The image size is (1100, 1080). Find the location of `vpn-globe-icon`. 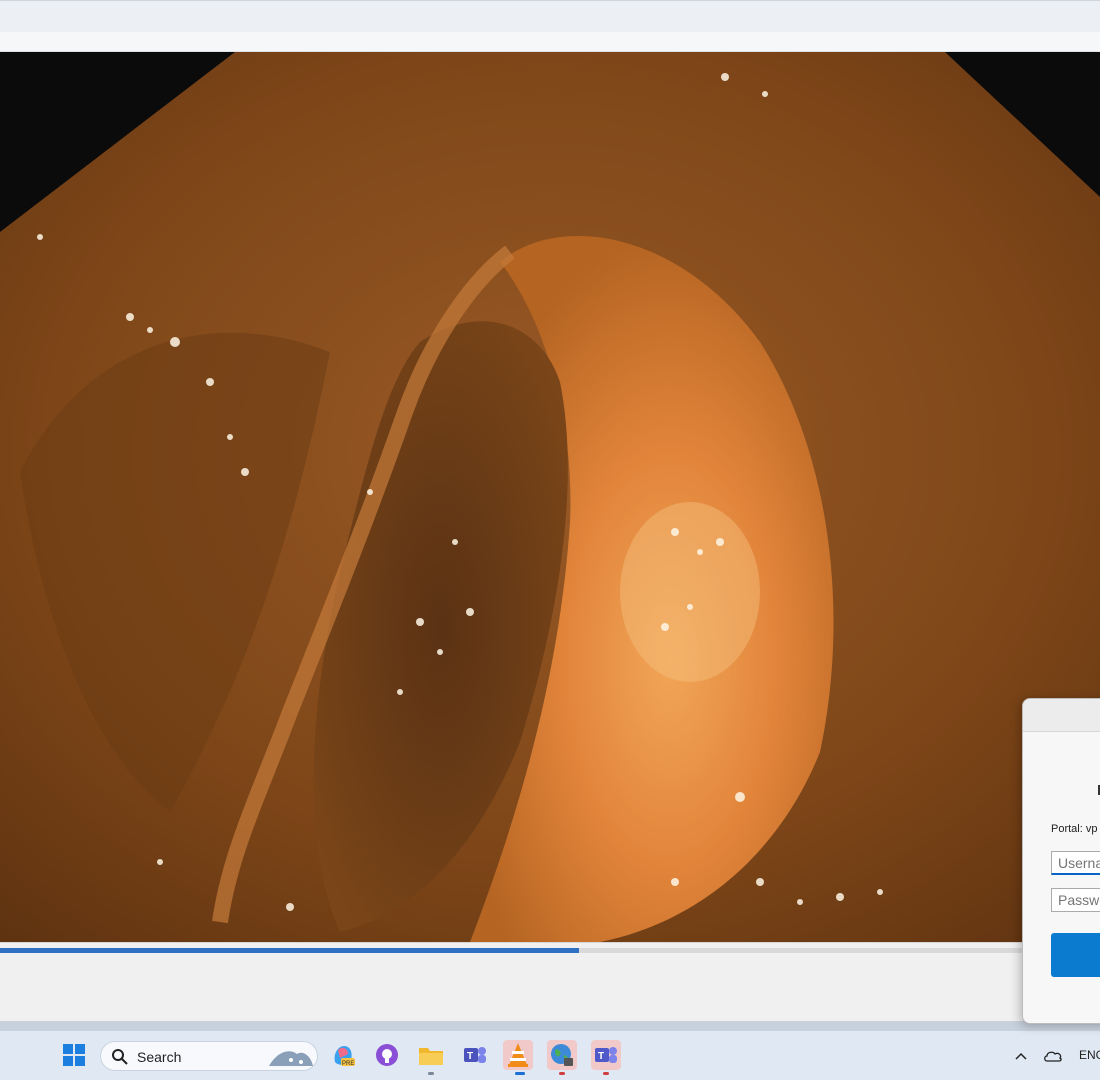

vpn-globe-icon is located at coordinates (562, 1055).